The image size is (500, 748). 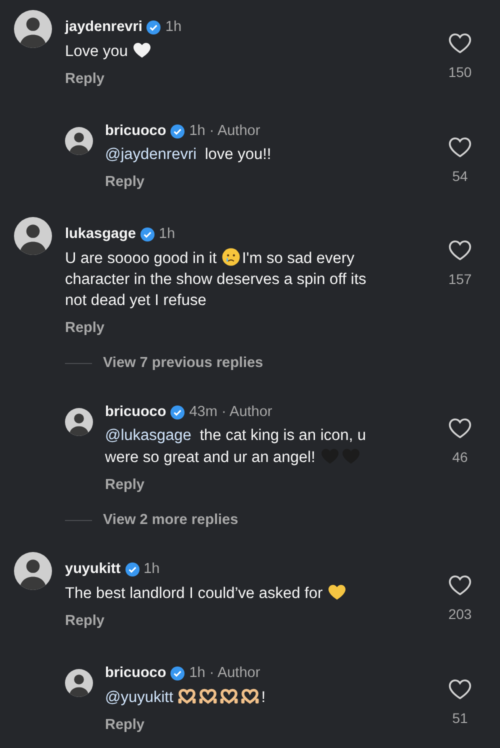 I want to click on comment-text: The best landlord I could’ve asked for, so click(x=194, y=593).